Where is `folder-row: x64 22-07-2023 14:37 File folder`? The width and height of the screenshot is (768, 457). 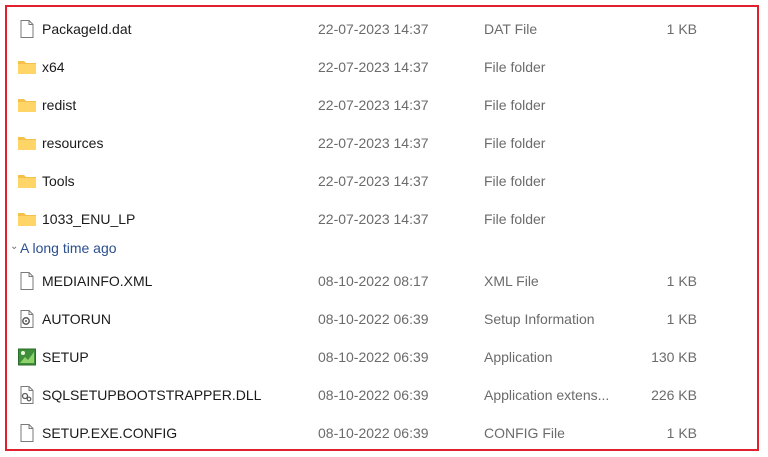 folder-row: x64 22-07-2023 14:37 File folder is located at coordinates (382, 67).